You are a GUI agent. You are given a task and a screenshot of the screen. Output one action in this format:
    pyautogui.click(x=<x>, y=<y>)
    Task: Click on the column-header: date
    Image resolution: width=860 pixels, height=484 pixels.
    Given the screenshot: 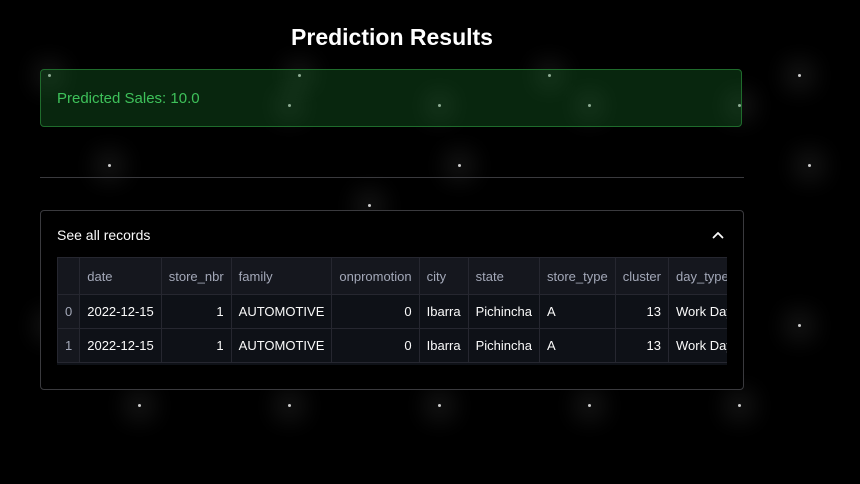 What is the action you would take?
    pyautogui.click(x=120, y=276)
    